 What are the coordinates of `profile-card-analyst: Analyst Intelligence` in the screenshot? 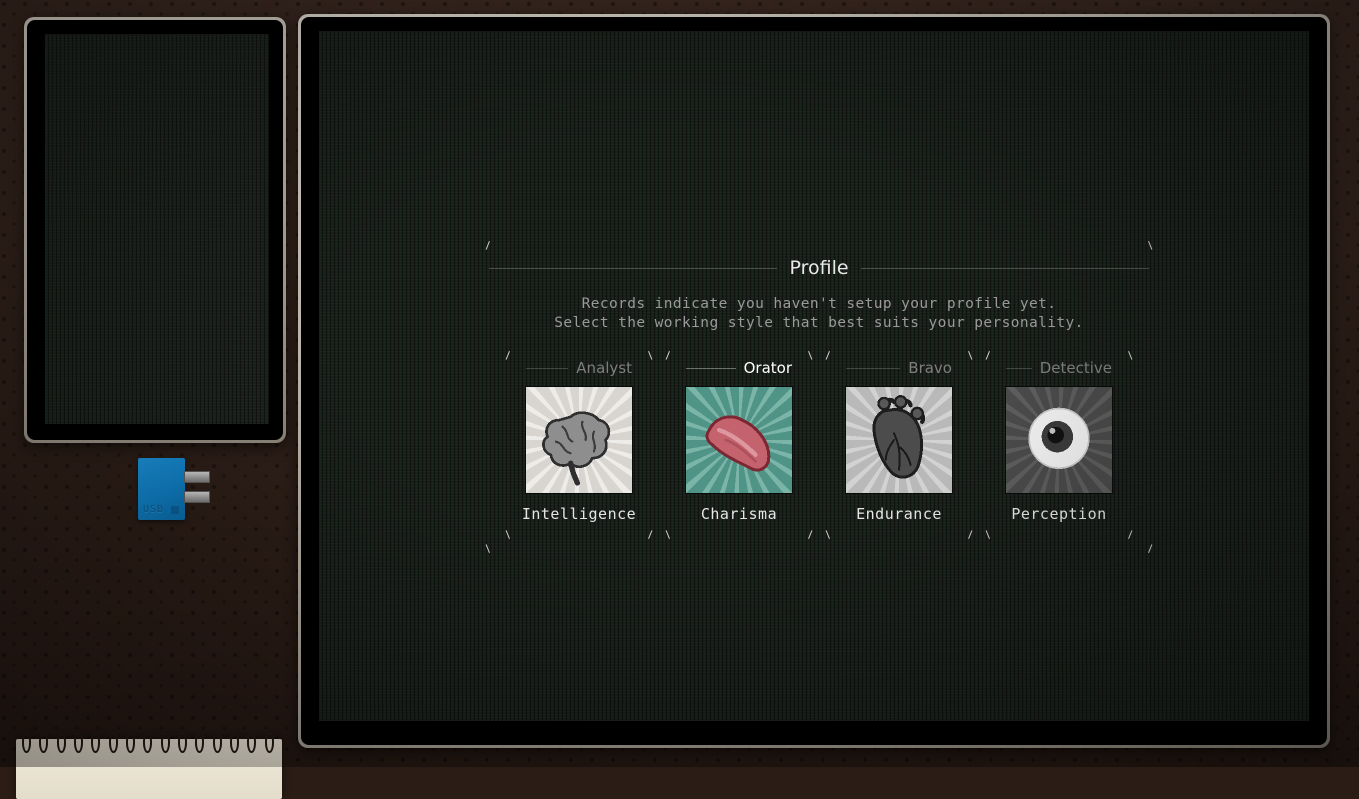 It's located at (579, 445).